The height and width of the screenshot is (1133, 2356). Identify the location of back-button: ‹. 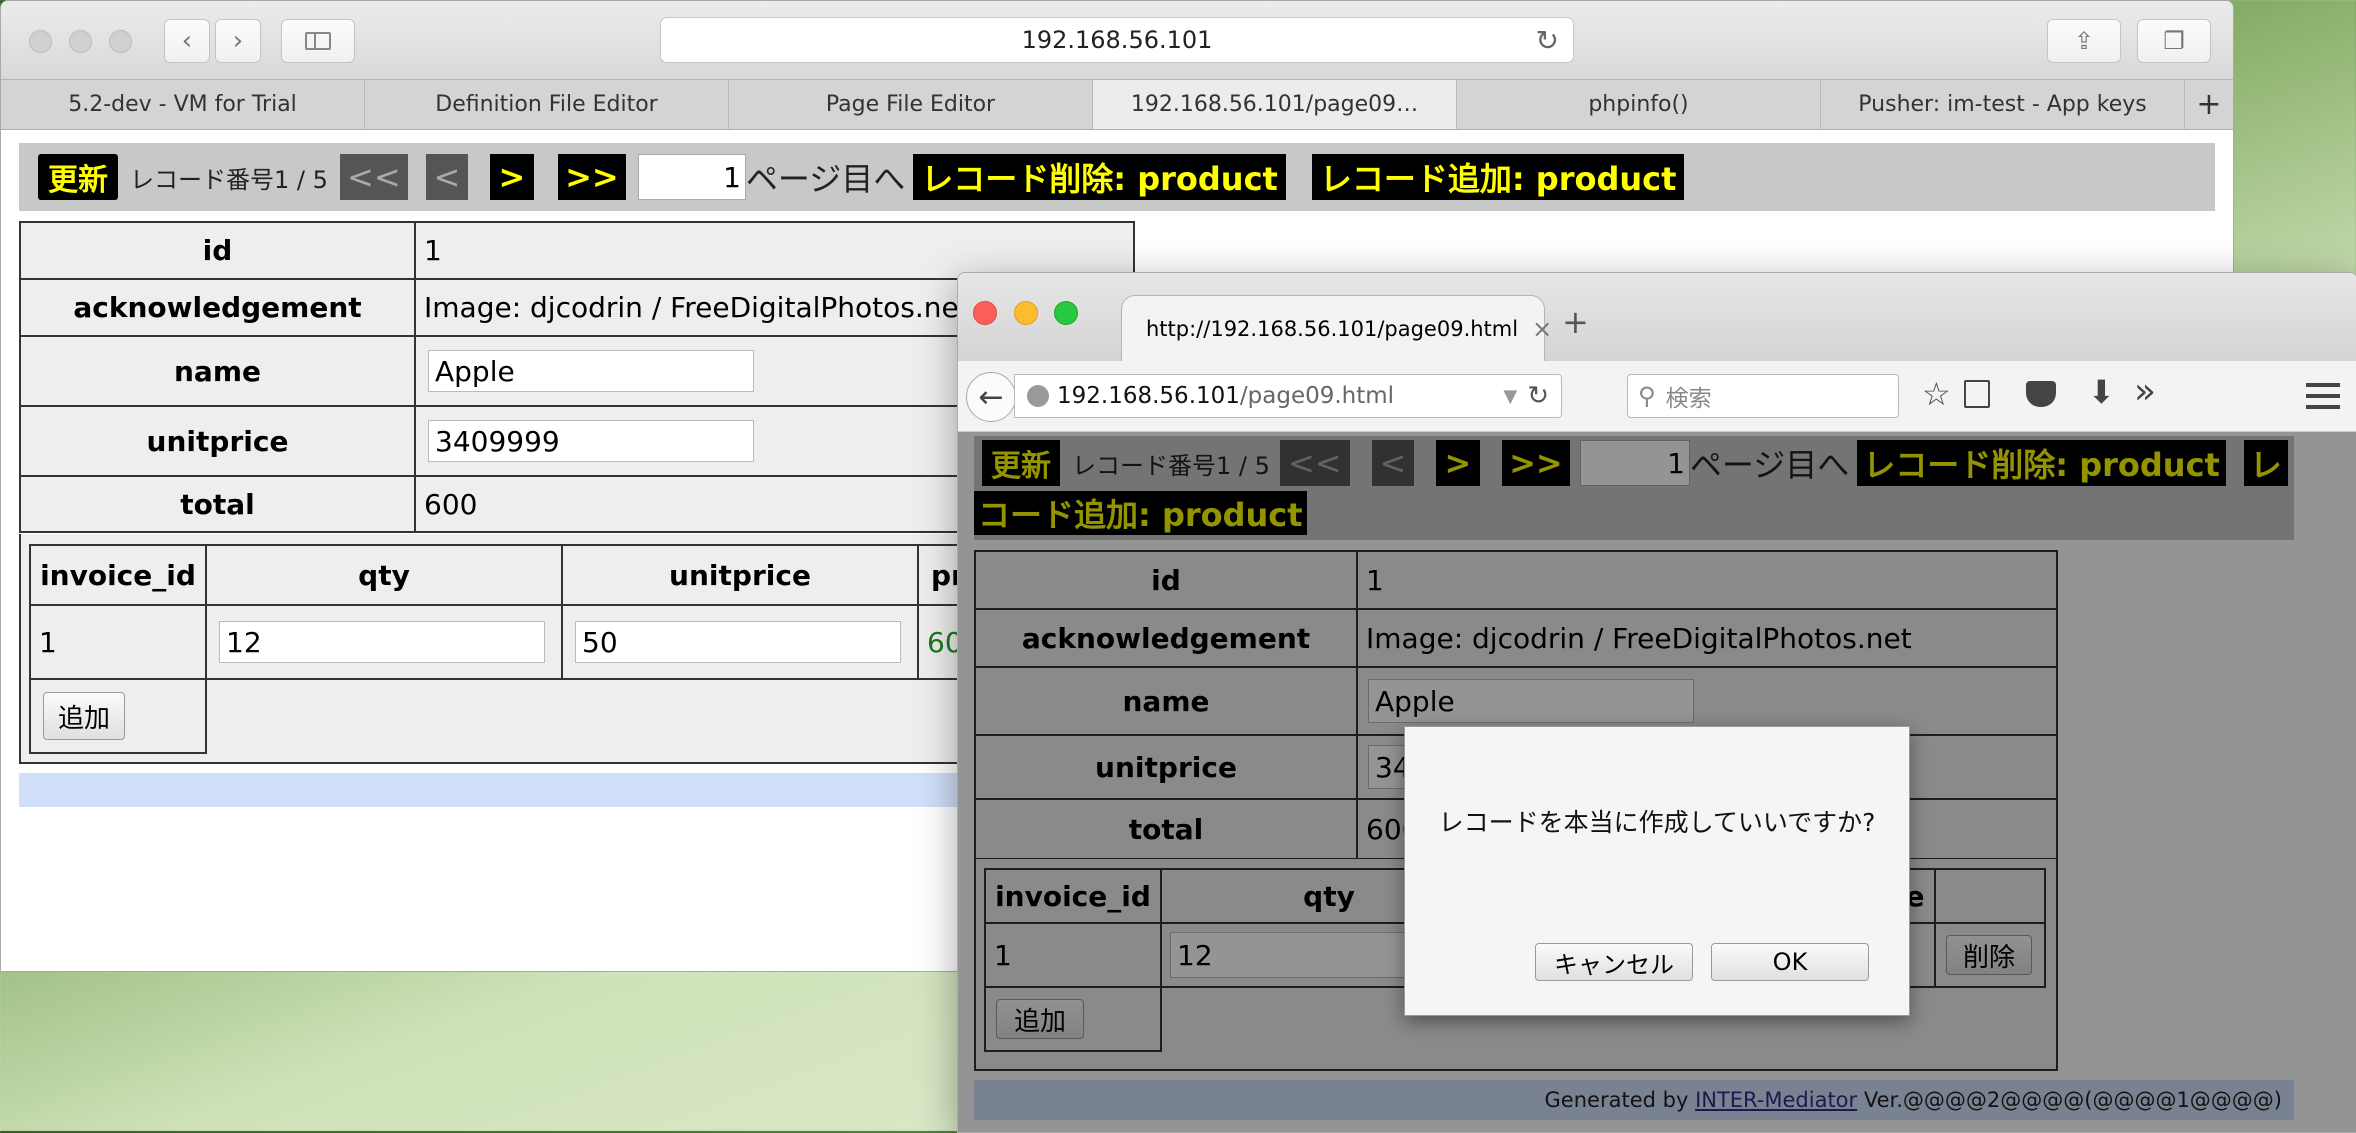
(187, 41).